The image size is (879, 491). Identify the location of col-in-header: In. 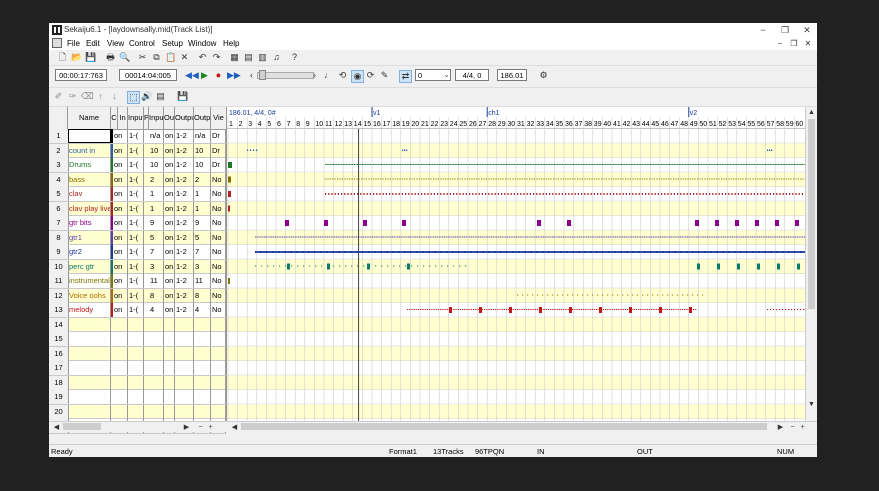
(123, 118).